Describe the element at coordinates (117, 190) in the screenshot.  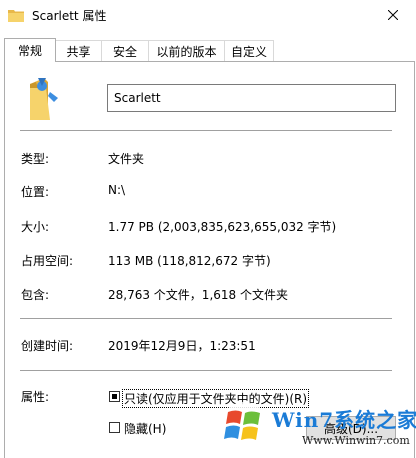
I see `location-value: N:\` at that location.